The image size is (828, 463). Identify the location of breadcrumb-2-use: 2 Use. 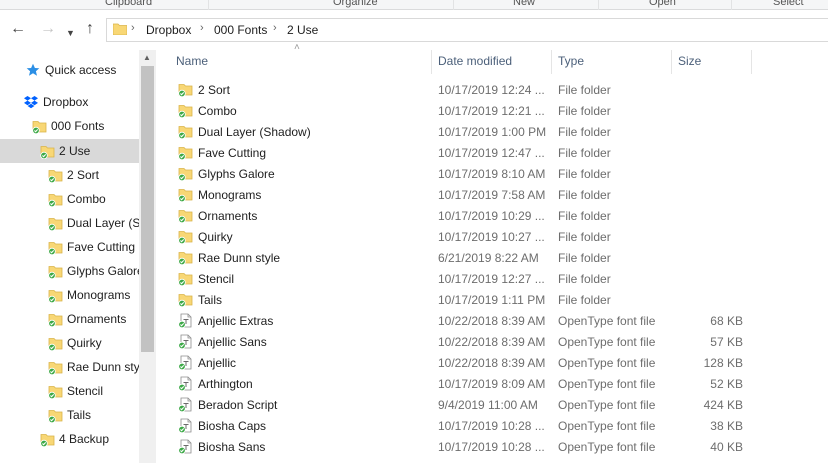
(302, 30).